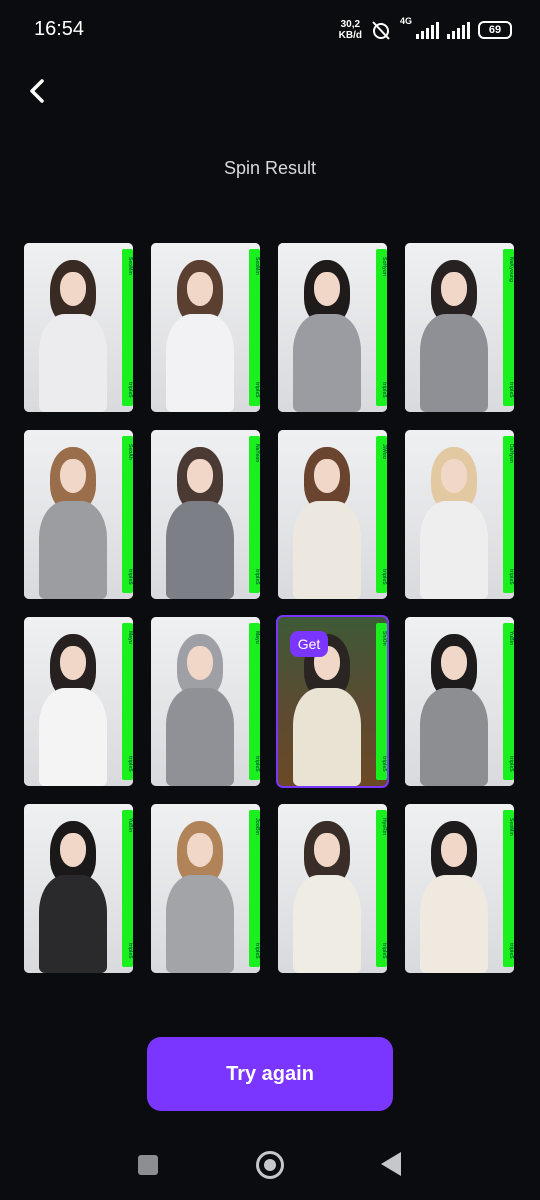 The height and width of the screenshot is (1200, 540). What do you see at coordinates (384, 266) in the screenshot?
I see `card-member-name: SoHyun` at bounding box center [384, 266].